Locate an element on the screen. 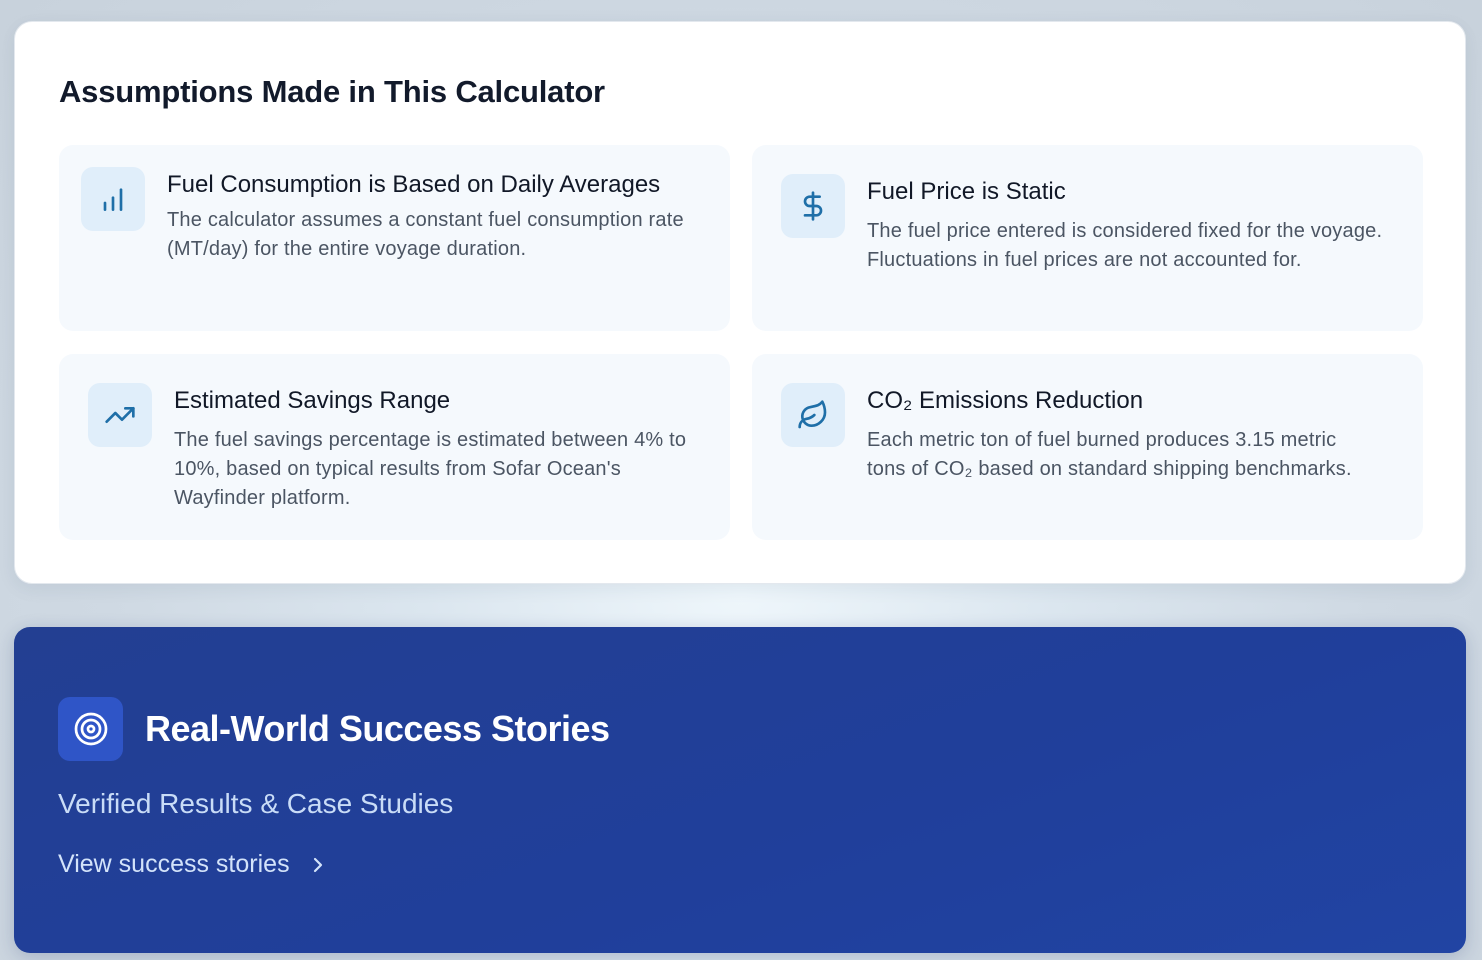  target-icon is located at coordinates (90, 729).